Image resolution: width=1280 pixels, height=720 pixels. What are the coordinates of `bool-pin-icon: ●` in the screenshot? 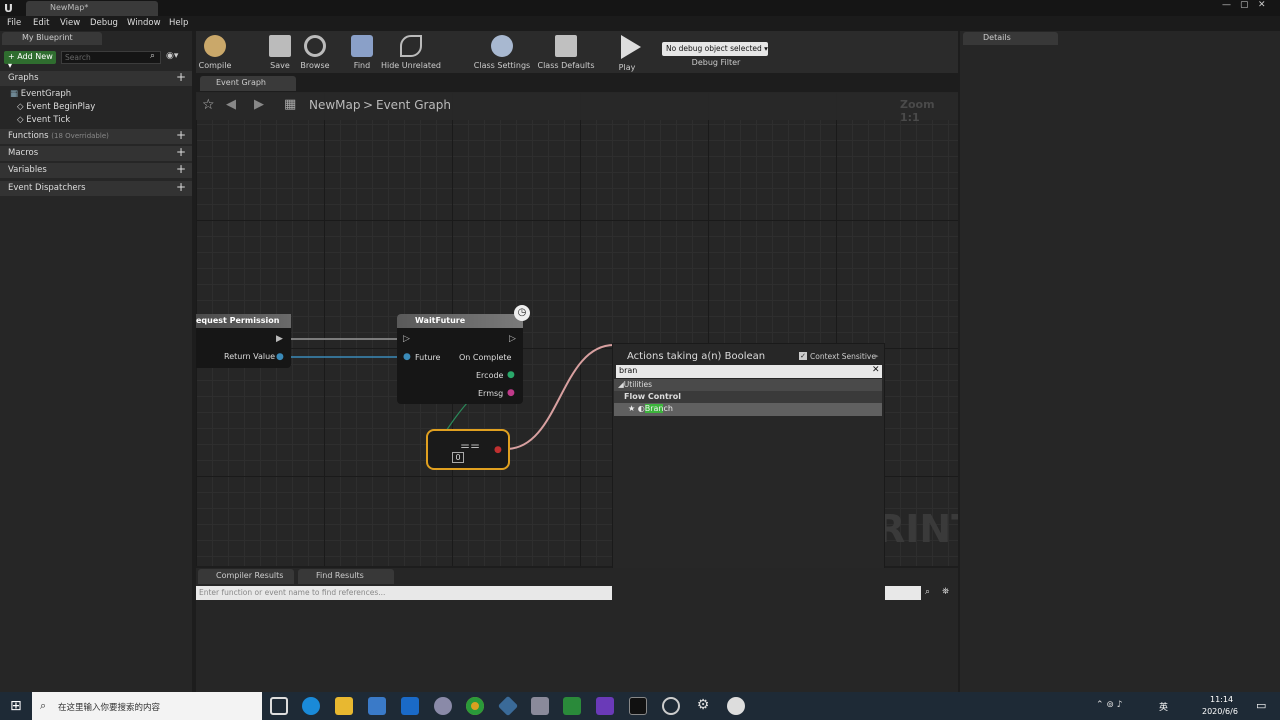 It's located at (498, 450).